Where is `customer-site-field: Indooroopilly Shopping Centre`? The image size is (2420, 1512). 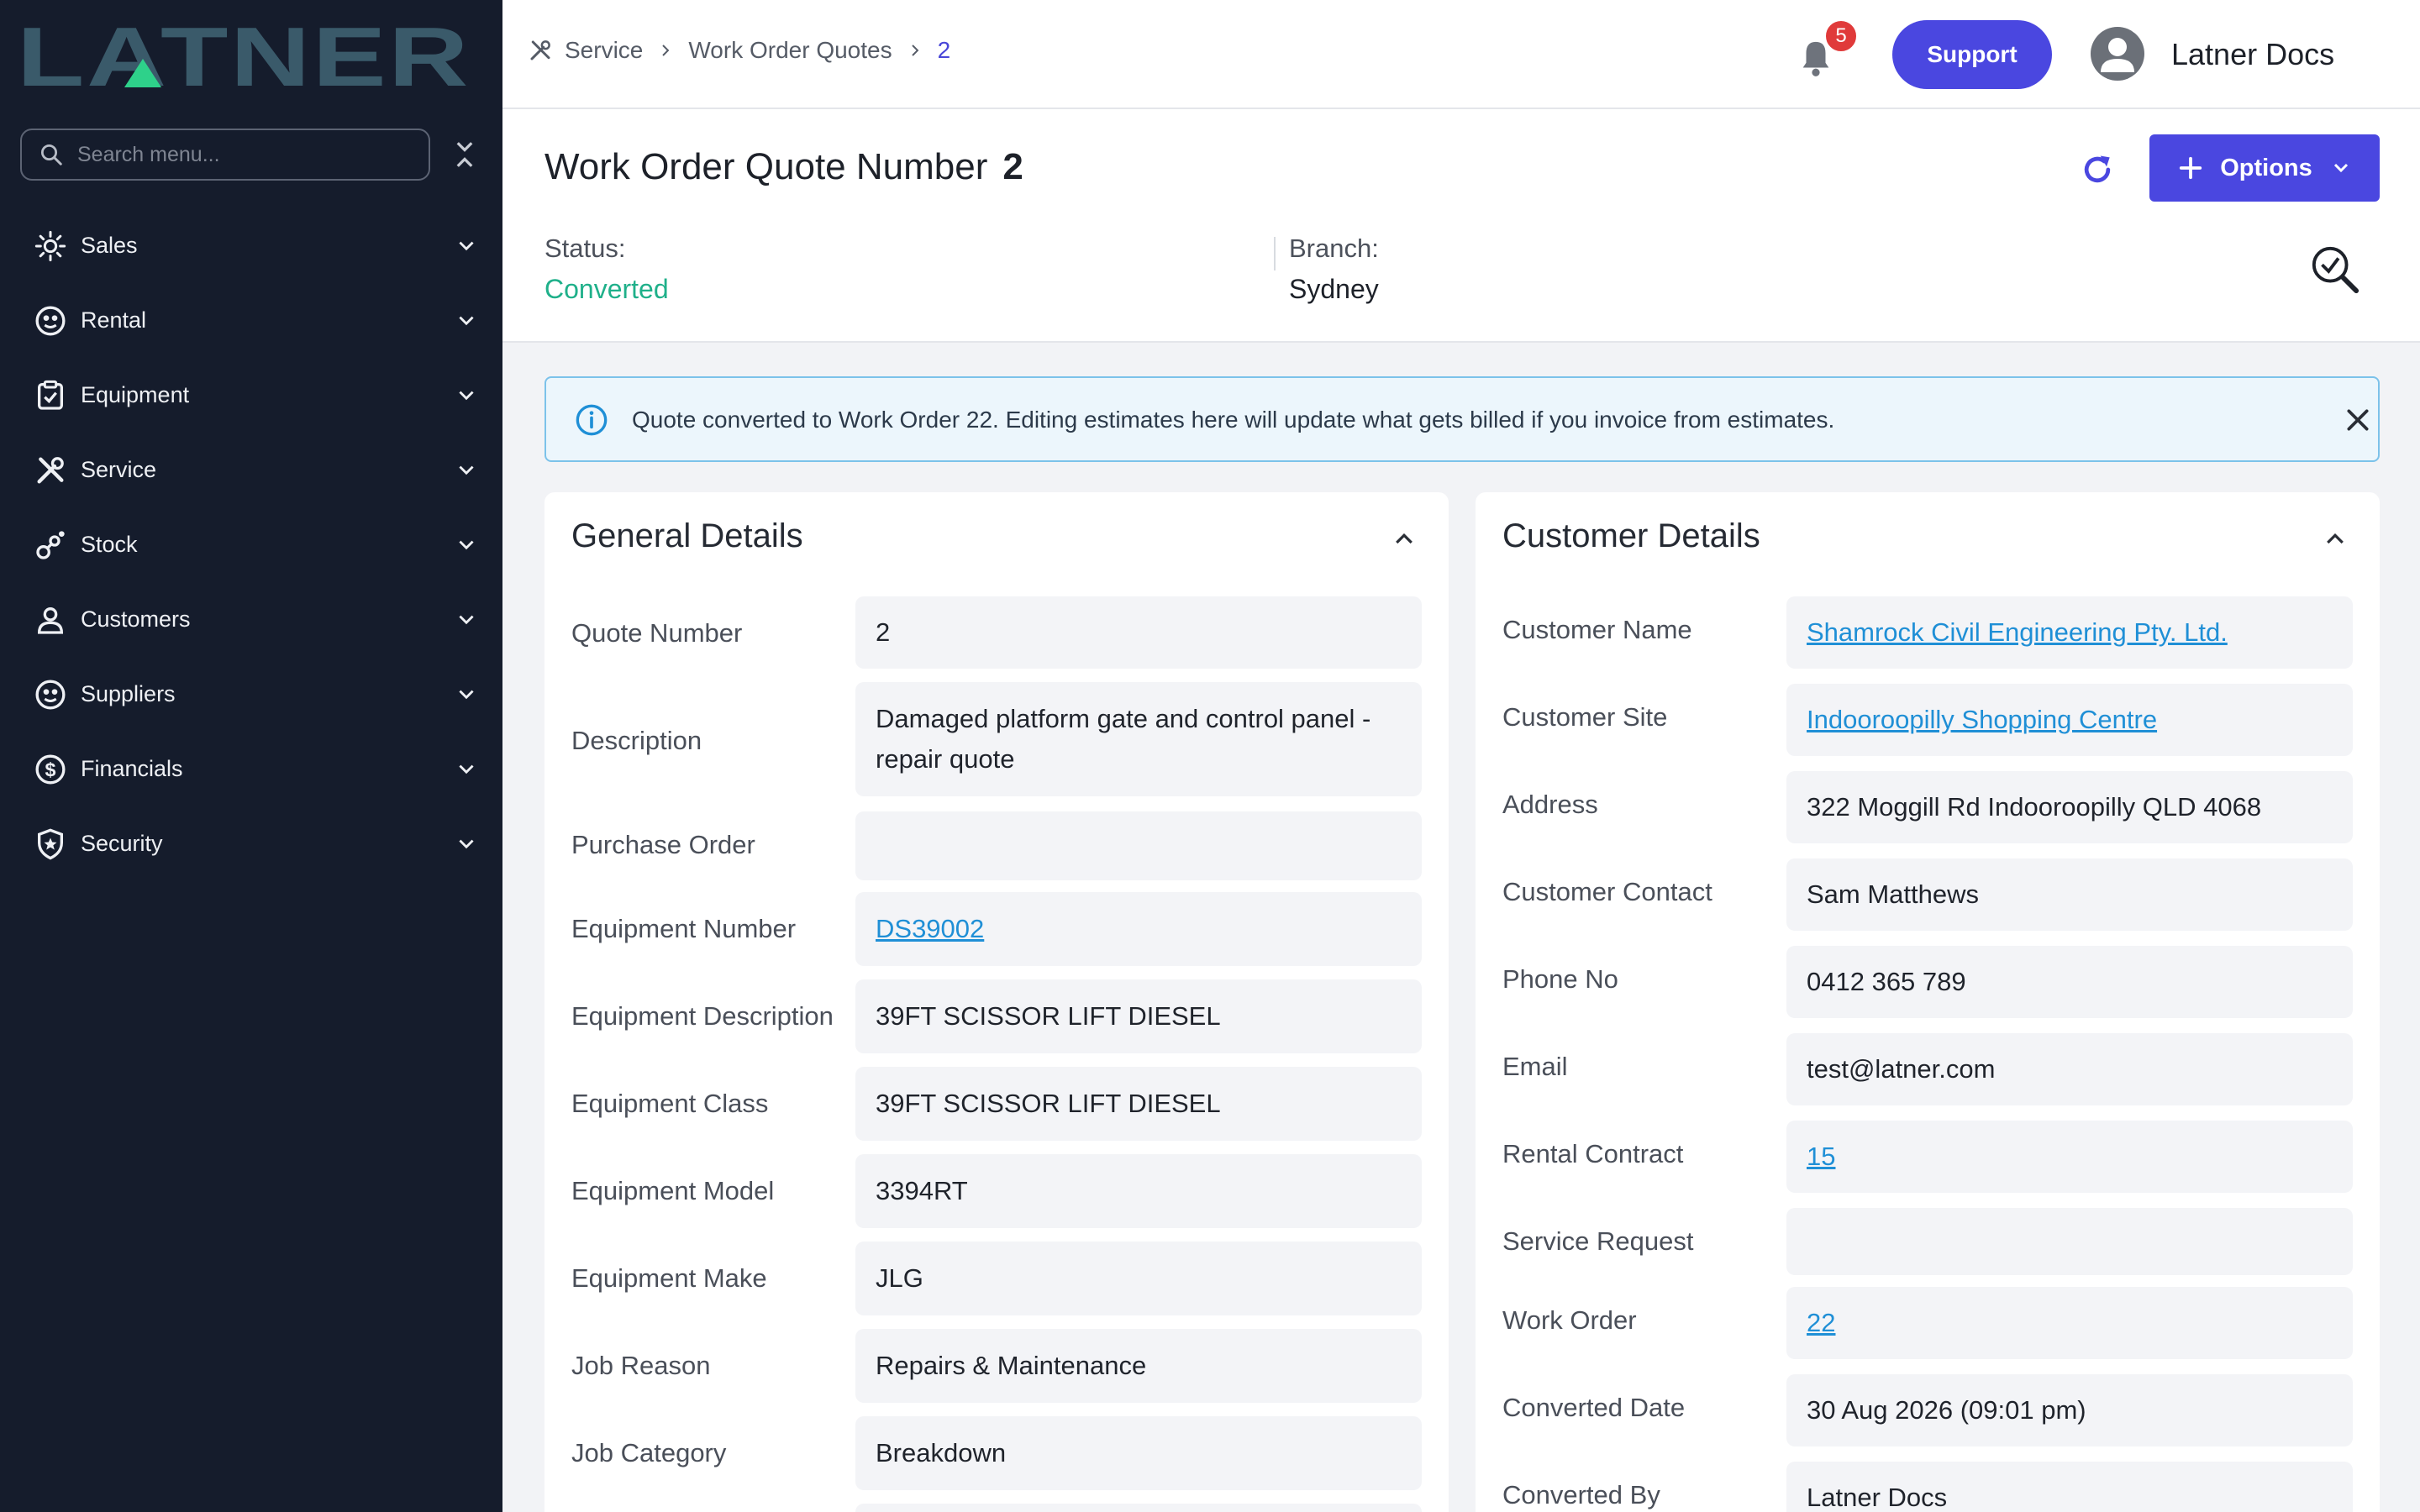 customer-site-field: Indooroopilly Shopping Centre is located at coordinates (2069, 720).